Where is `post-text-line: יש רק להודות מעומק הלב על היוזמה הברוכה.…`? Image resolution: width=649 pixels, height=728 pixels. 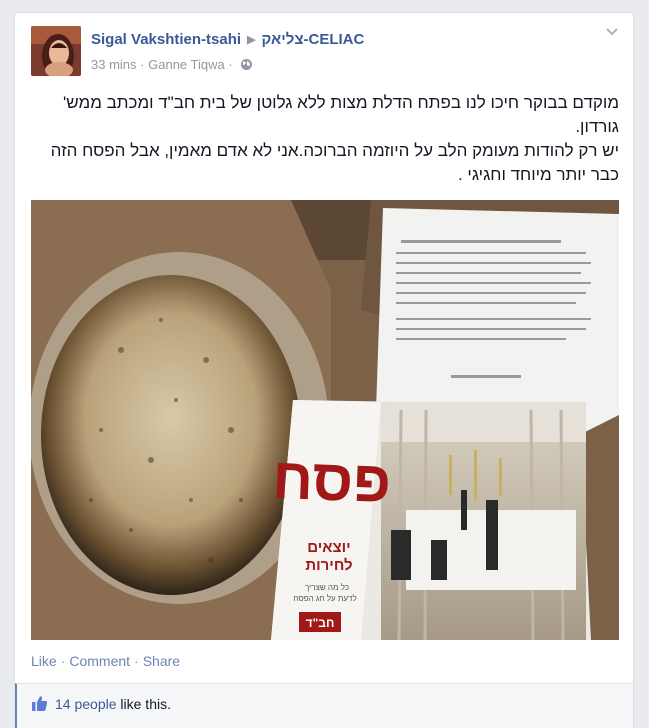
post-text-line: יש רק להודות מעומק הלב על היוזמה הברוכה.… is located at coordinates (334, 162).